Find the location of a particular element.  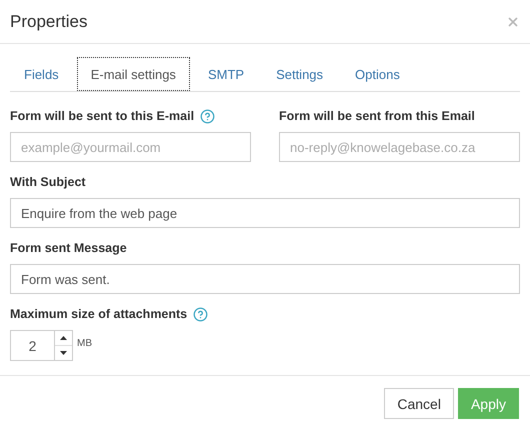

input-field: Form was sent. is located at coordinates (265, 279).